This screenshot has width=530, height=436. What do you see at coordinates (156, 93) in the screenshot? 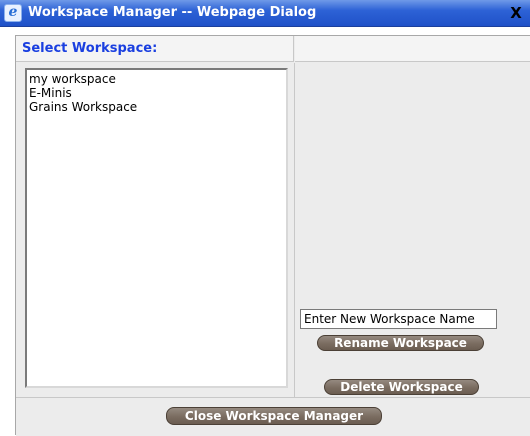
I see `workspace-list-item: E-Minis` at bounding box center [156, 93].